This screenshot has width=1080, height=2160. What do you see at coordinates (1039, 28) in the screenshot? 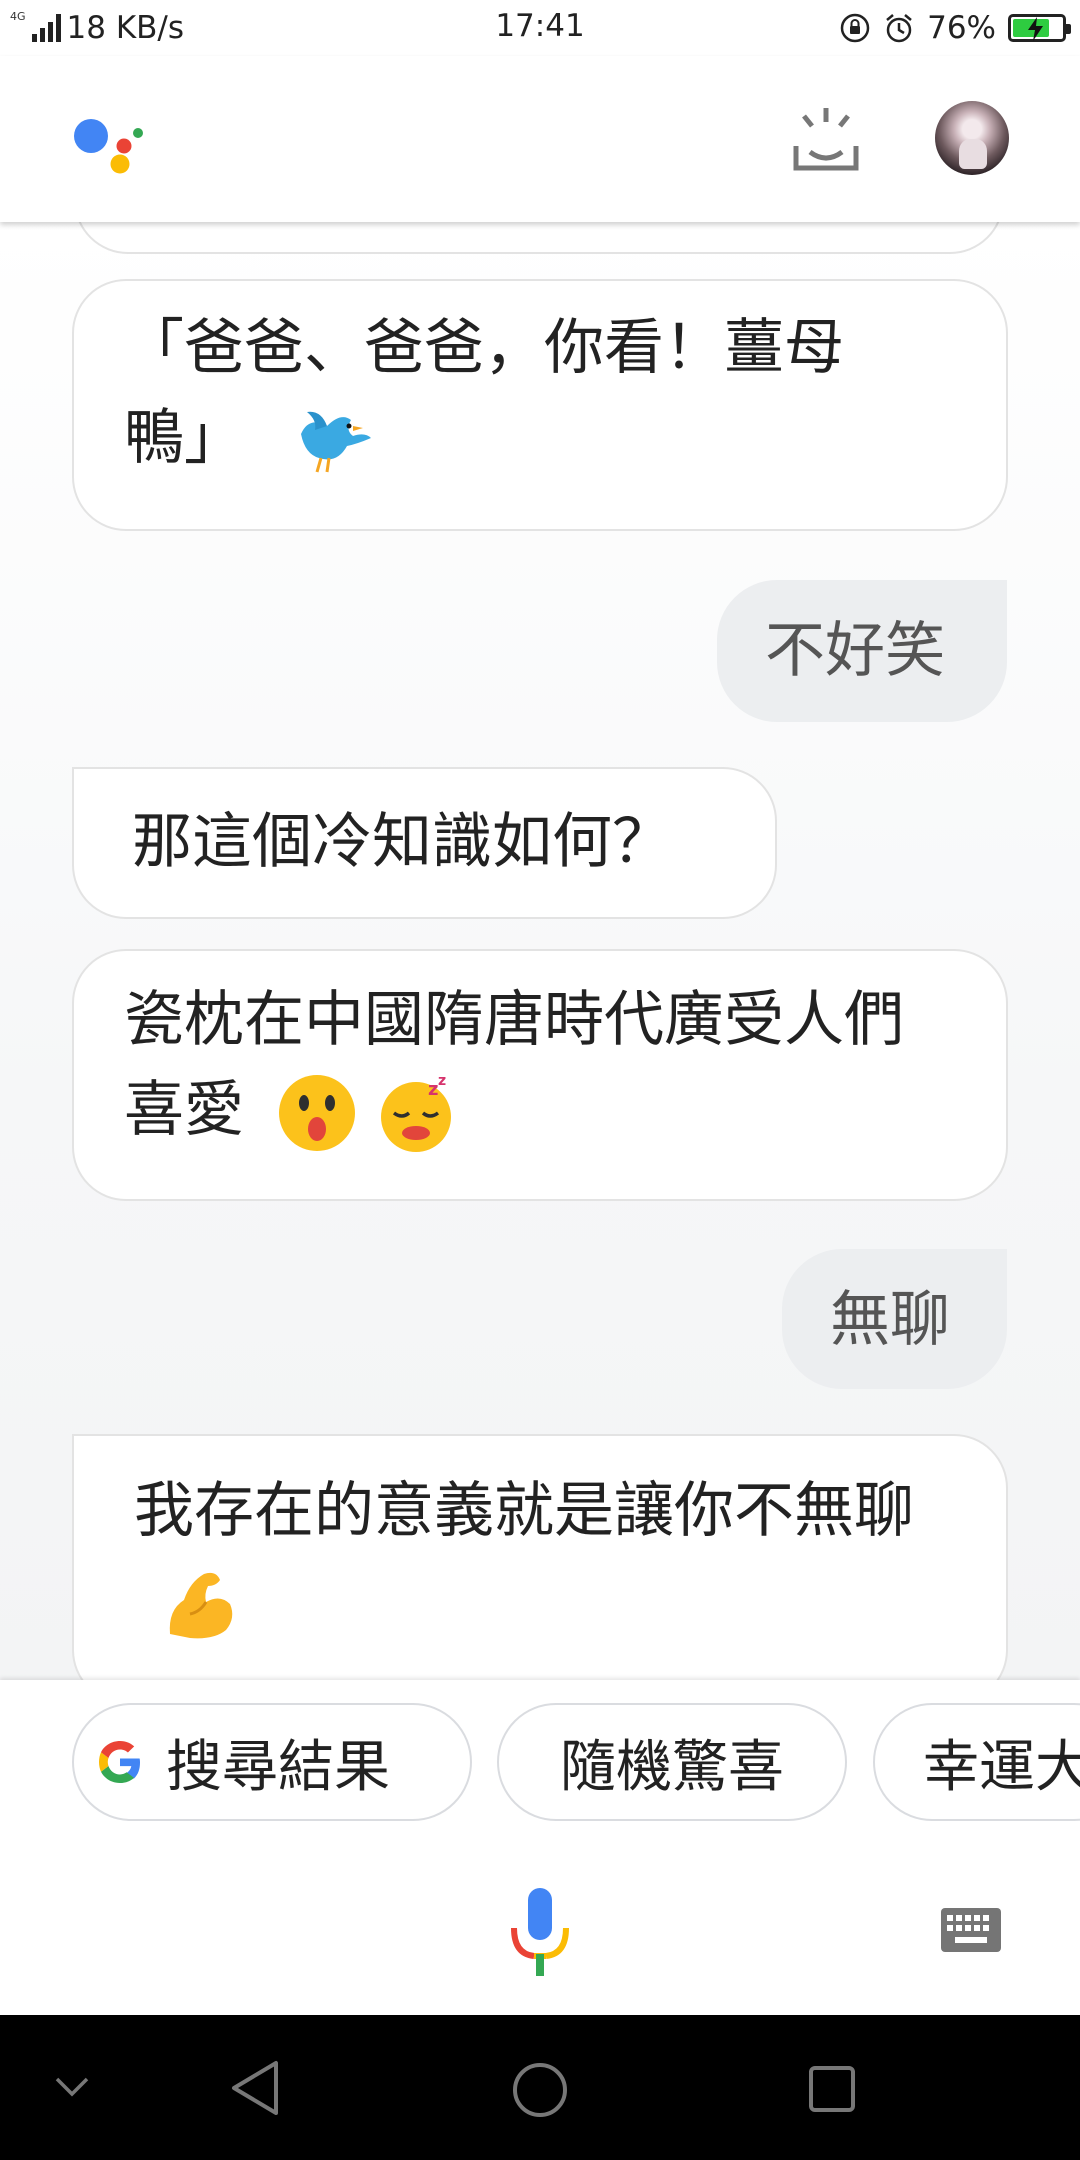
I see `battery-icon` at bounding box center [1039, 28].